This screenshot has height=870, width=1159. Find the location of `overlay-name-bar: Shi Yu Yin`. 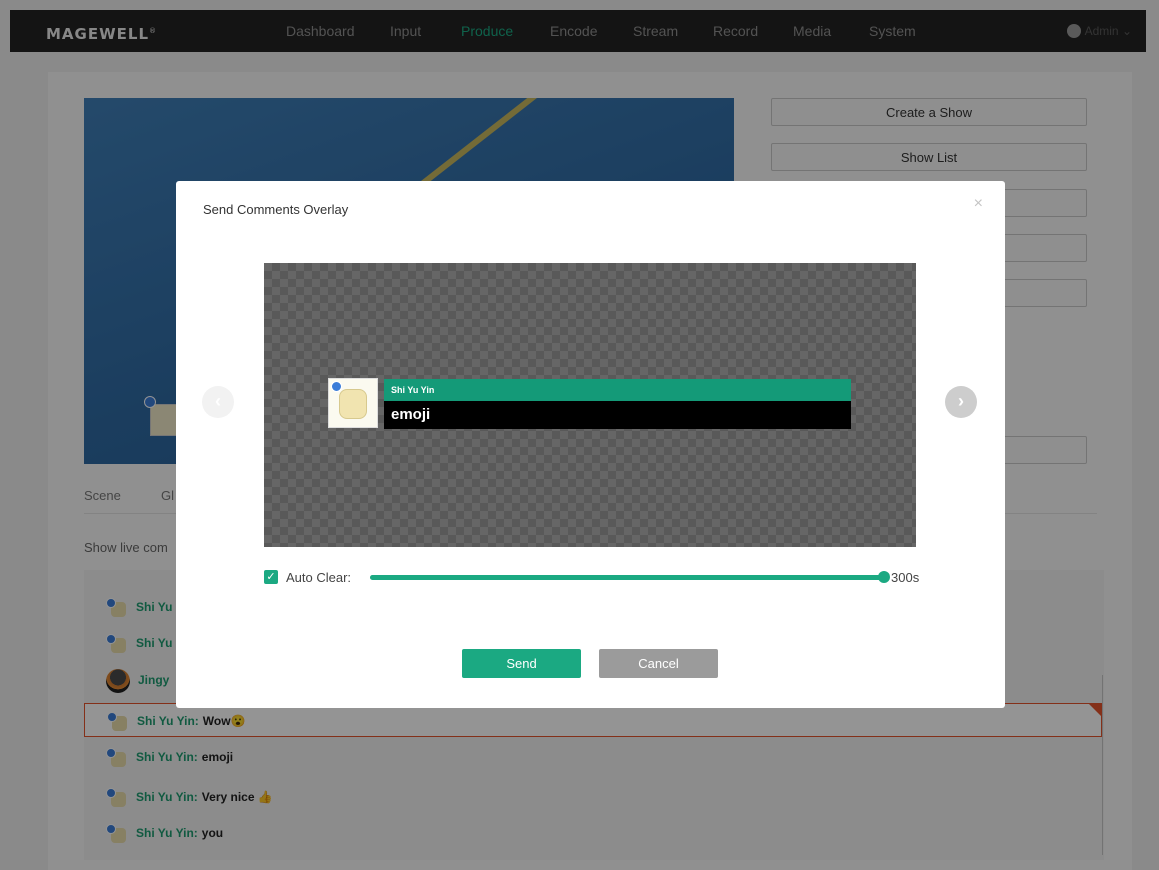

overlay-name-bar: Shi Yu Yin is located at coordinates (617, 390).